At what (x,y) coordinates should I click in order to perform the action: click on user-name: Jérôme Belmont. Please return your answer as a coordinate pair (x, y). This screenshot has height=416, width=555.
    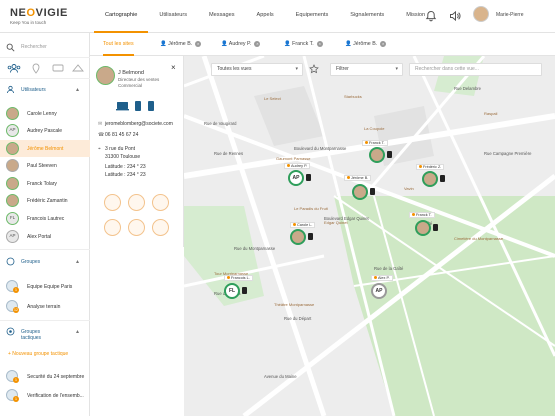
    Looking at the image, I should click on (45, 149).